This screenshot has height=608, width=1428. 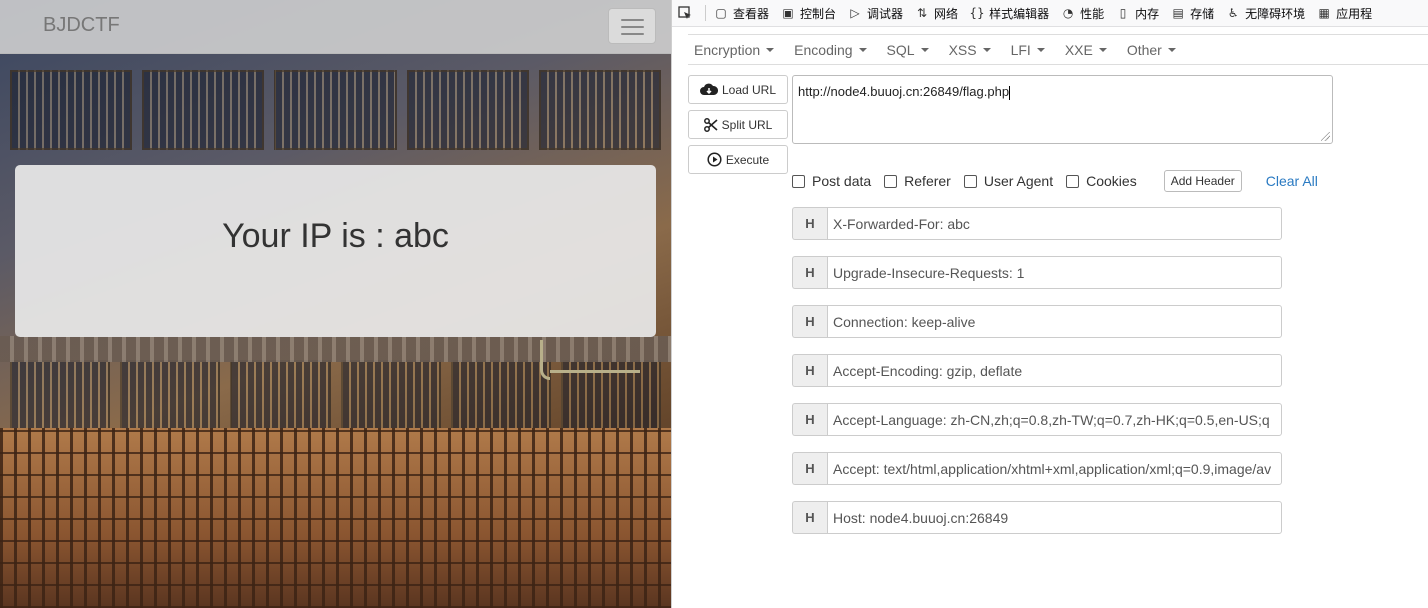 I want to click on resize-handle, so click(x=1325, y=136).